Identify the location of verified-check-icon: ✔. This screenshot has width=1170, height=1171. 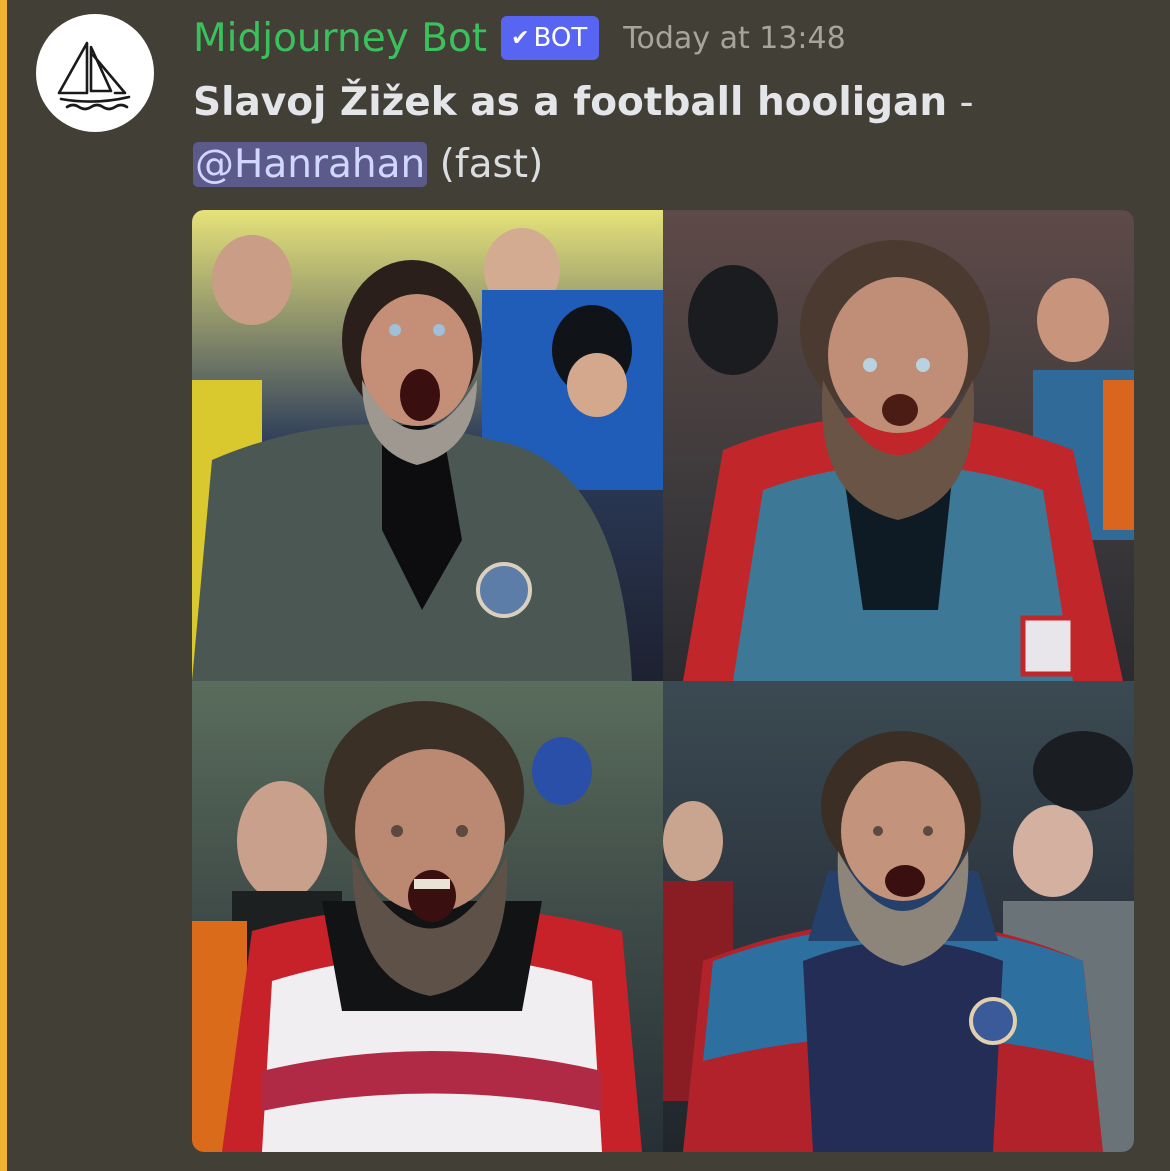
(520, 38).